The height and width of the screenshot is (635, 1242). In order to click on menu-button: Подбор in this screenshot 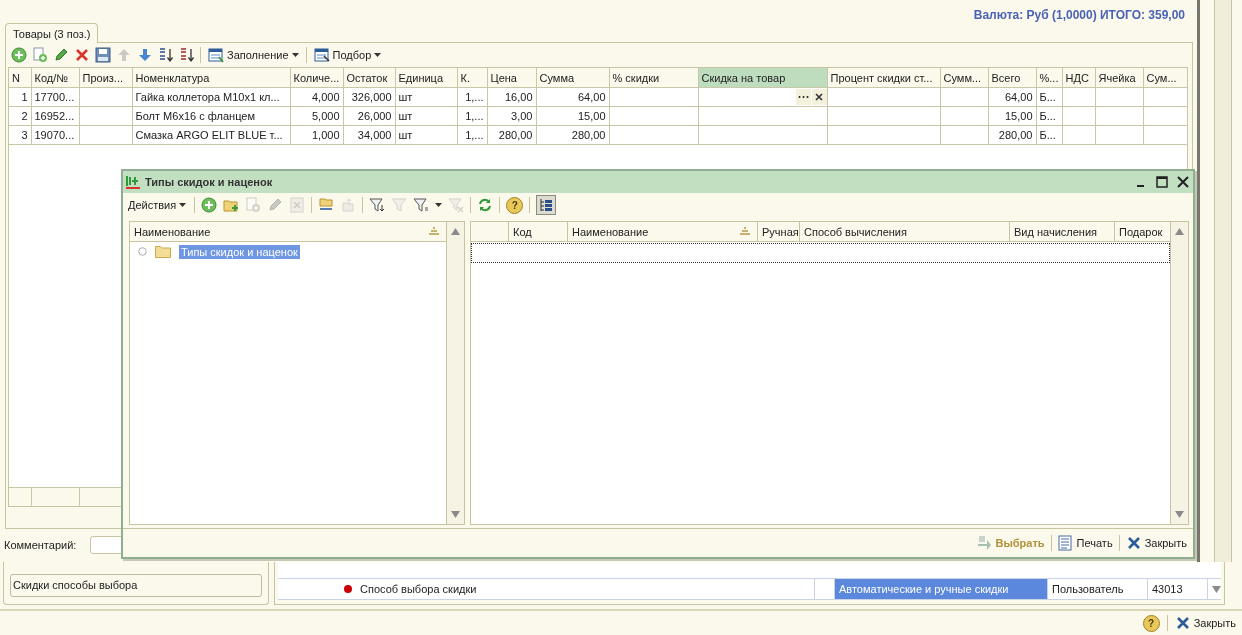, I will do `click(347, 55)`.